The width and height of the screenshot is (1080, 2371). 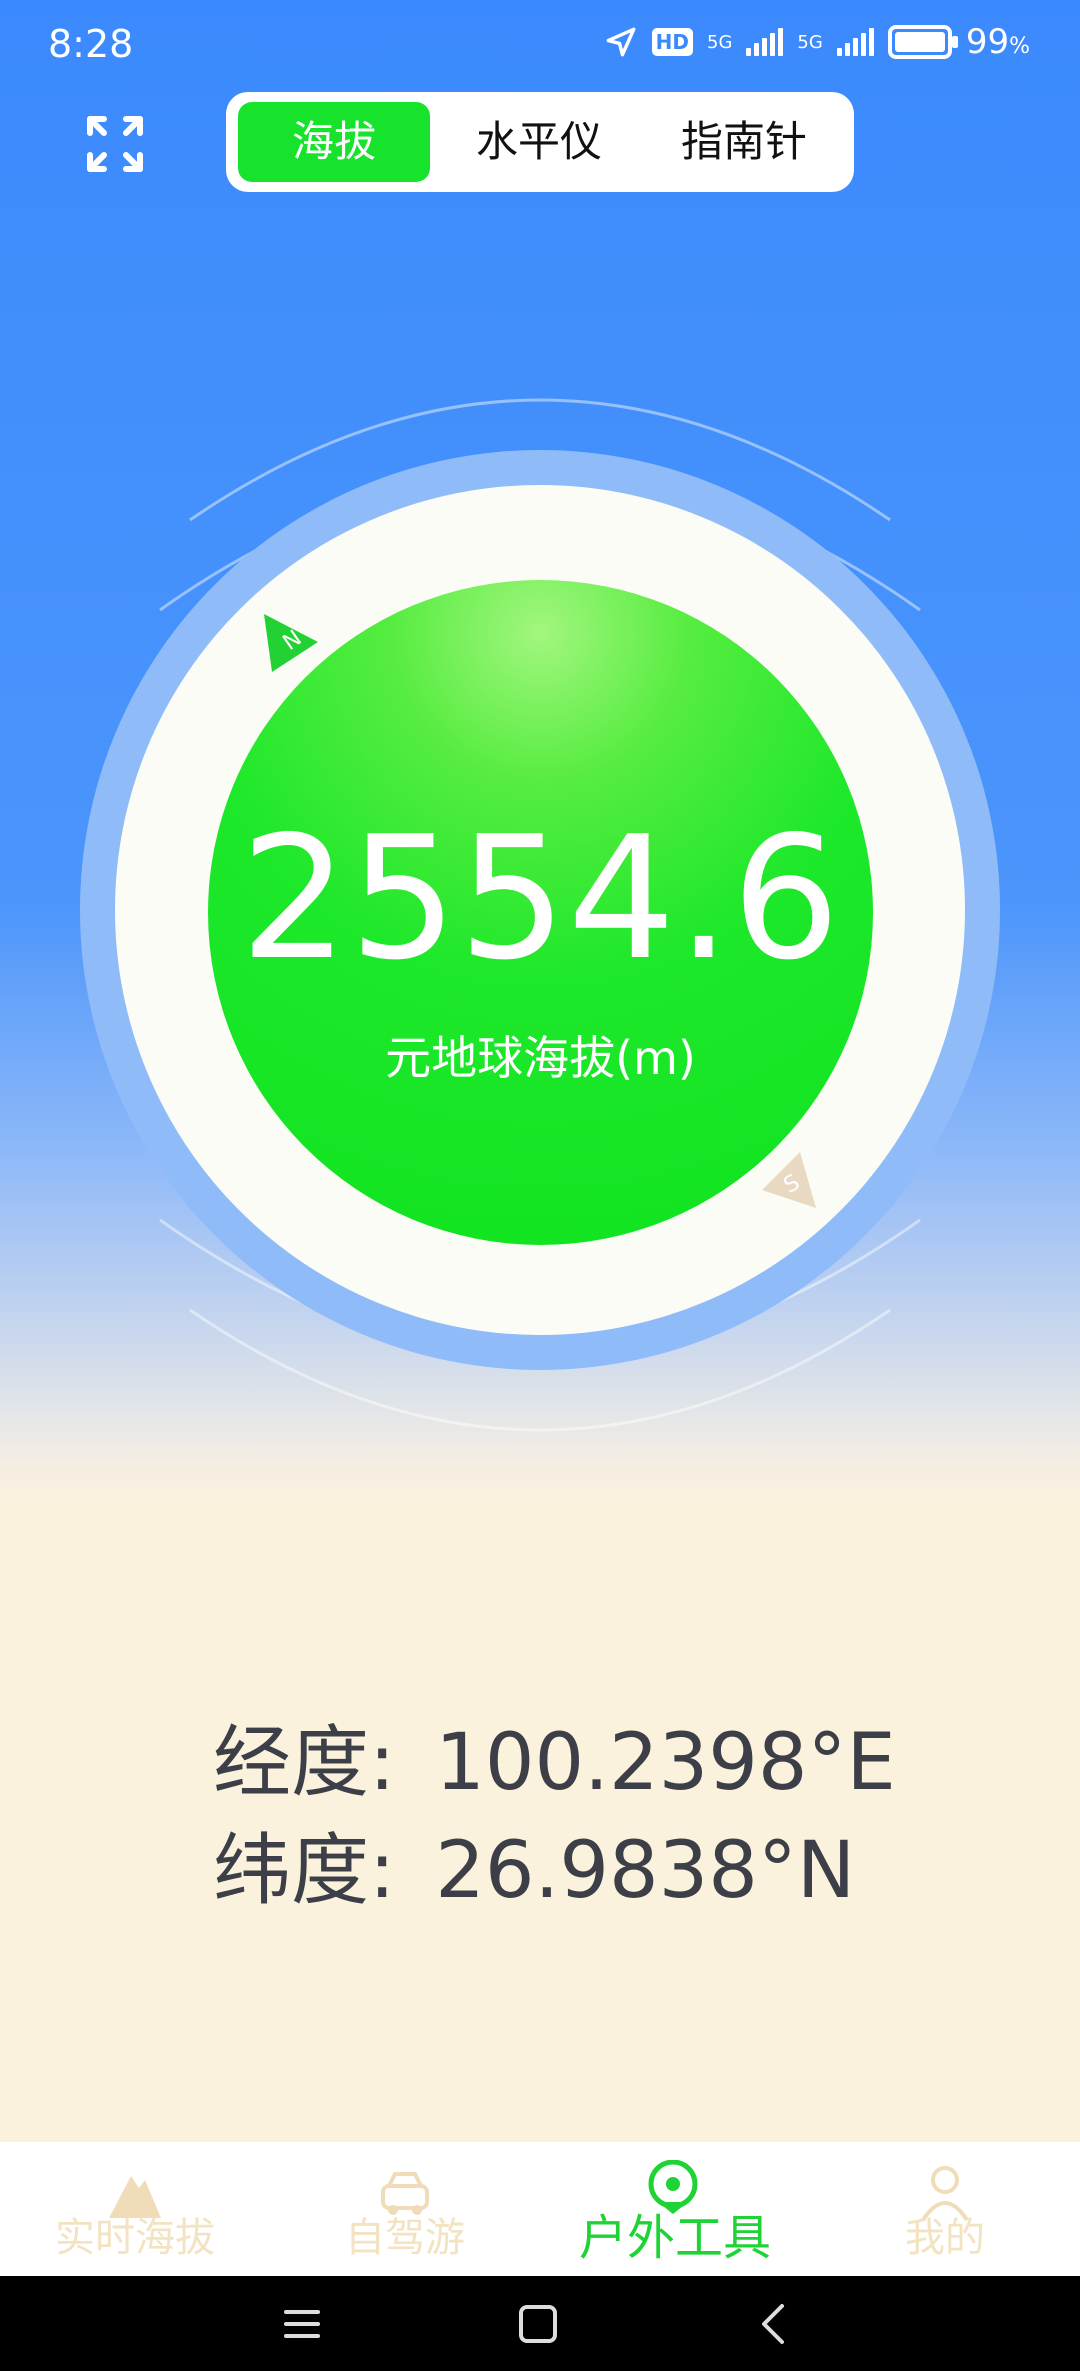 What do you see at coordinates (774, 2324) in the screenshot?
I see `back-icon` at bounding box center [774, 2324].